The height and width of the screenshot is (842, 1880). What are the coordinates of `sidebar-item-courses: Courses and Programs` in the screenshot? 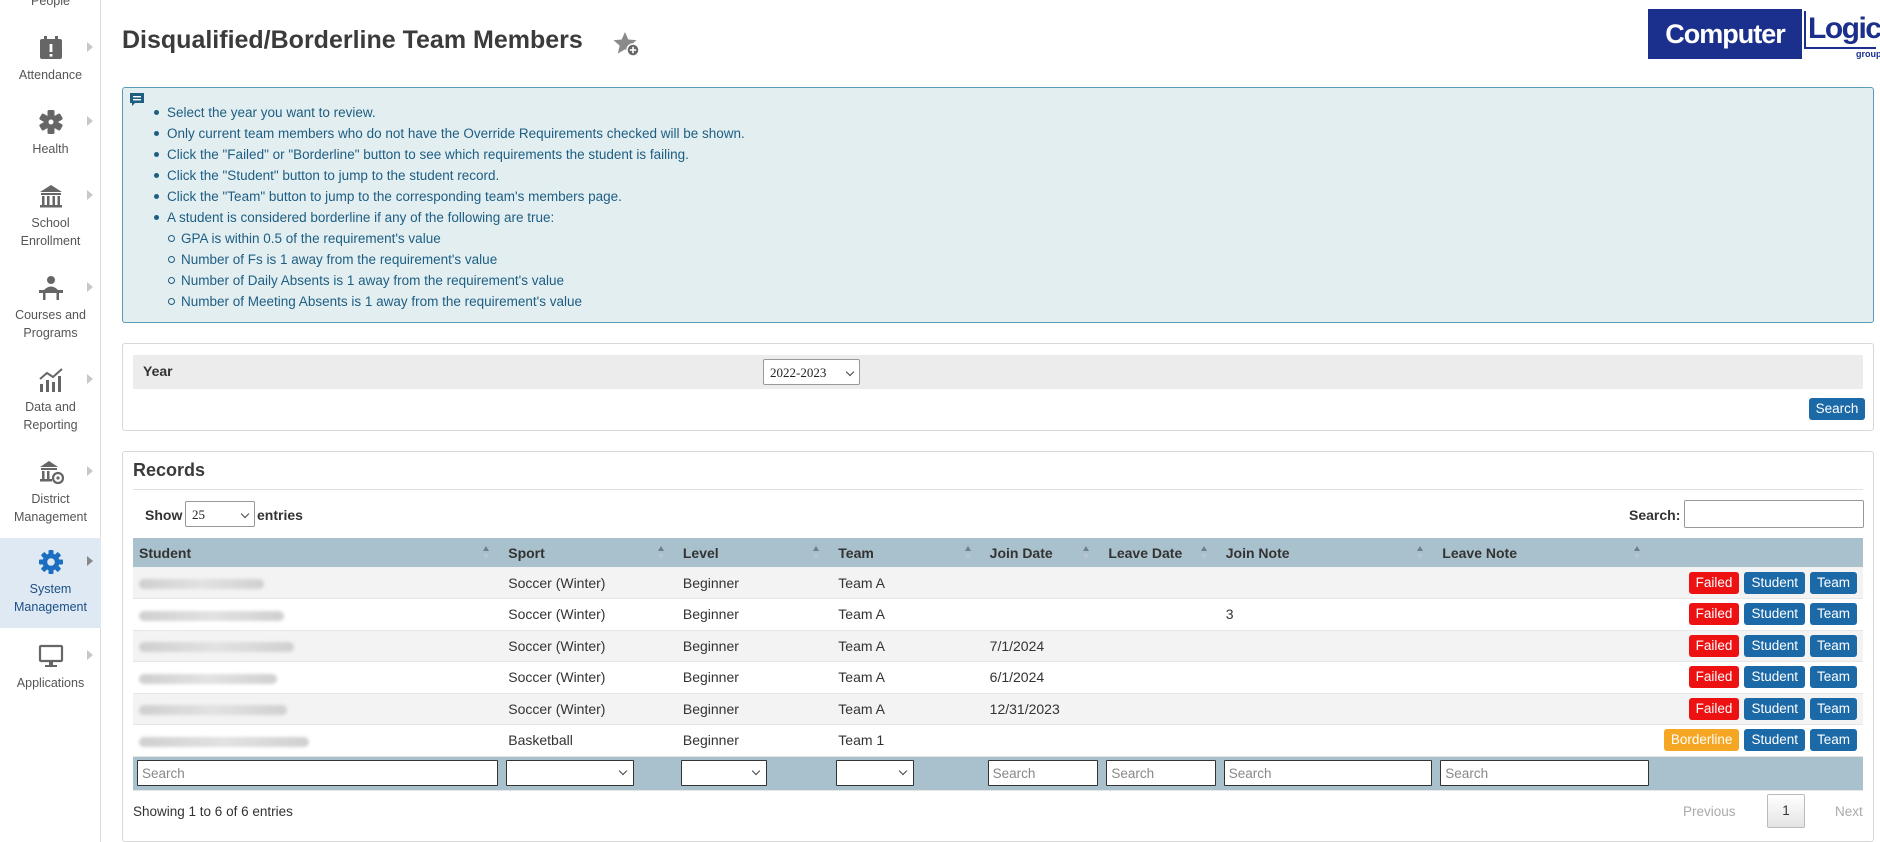 It's located at (50, 310).